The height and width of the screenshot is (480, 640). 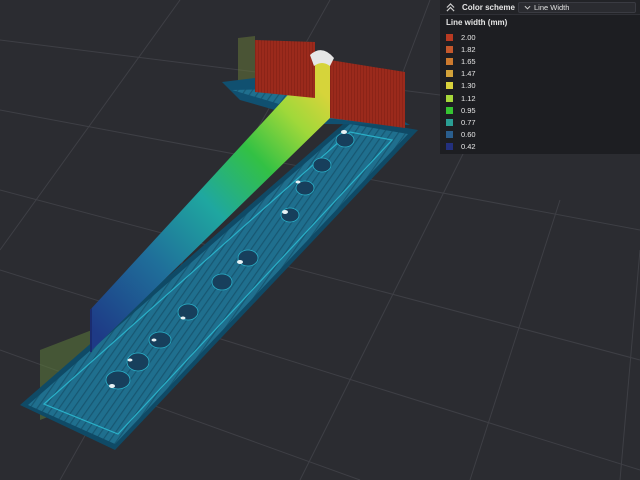 What do you see at coordinates (450, 7) in the screenshot?
I see `double-chevron-up-icon` at bounding box center [450, 7].